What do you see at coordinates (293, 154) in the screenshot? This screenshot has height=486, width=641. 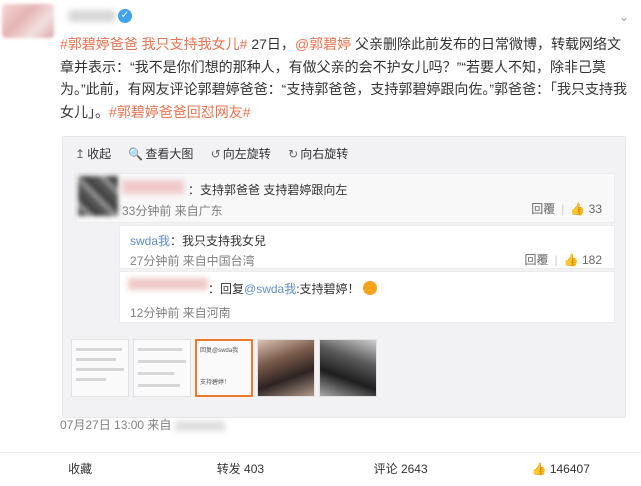 I see `rotate-right-icon: ↻` at bounding box center [293, 154].